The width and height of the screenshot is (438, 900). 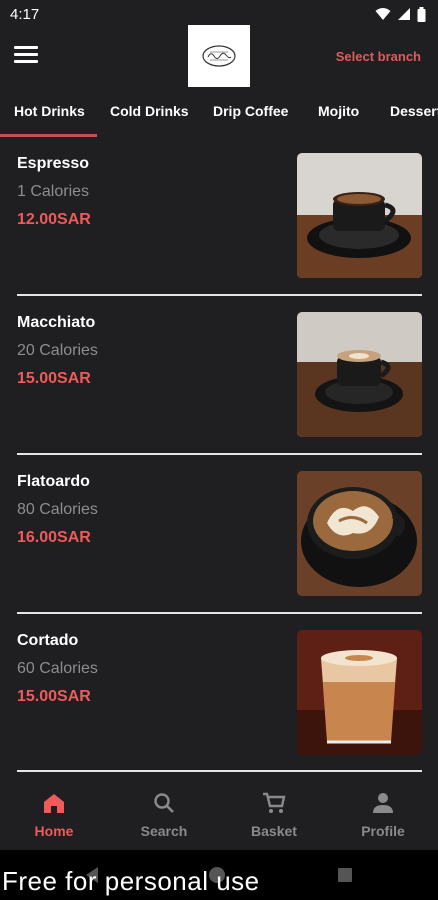 I want to click on signal-icon, so click(x=404, y=14).